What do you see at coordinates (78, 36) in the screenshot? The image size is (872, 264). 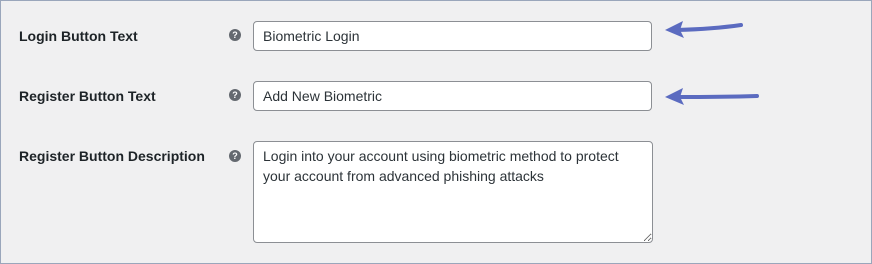 I see `login-button-text-label: Login Button Text` at bounding box center [78, 36].